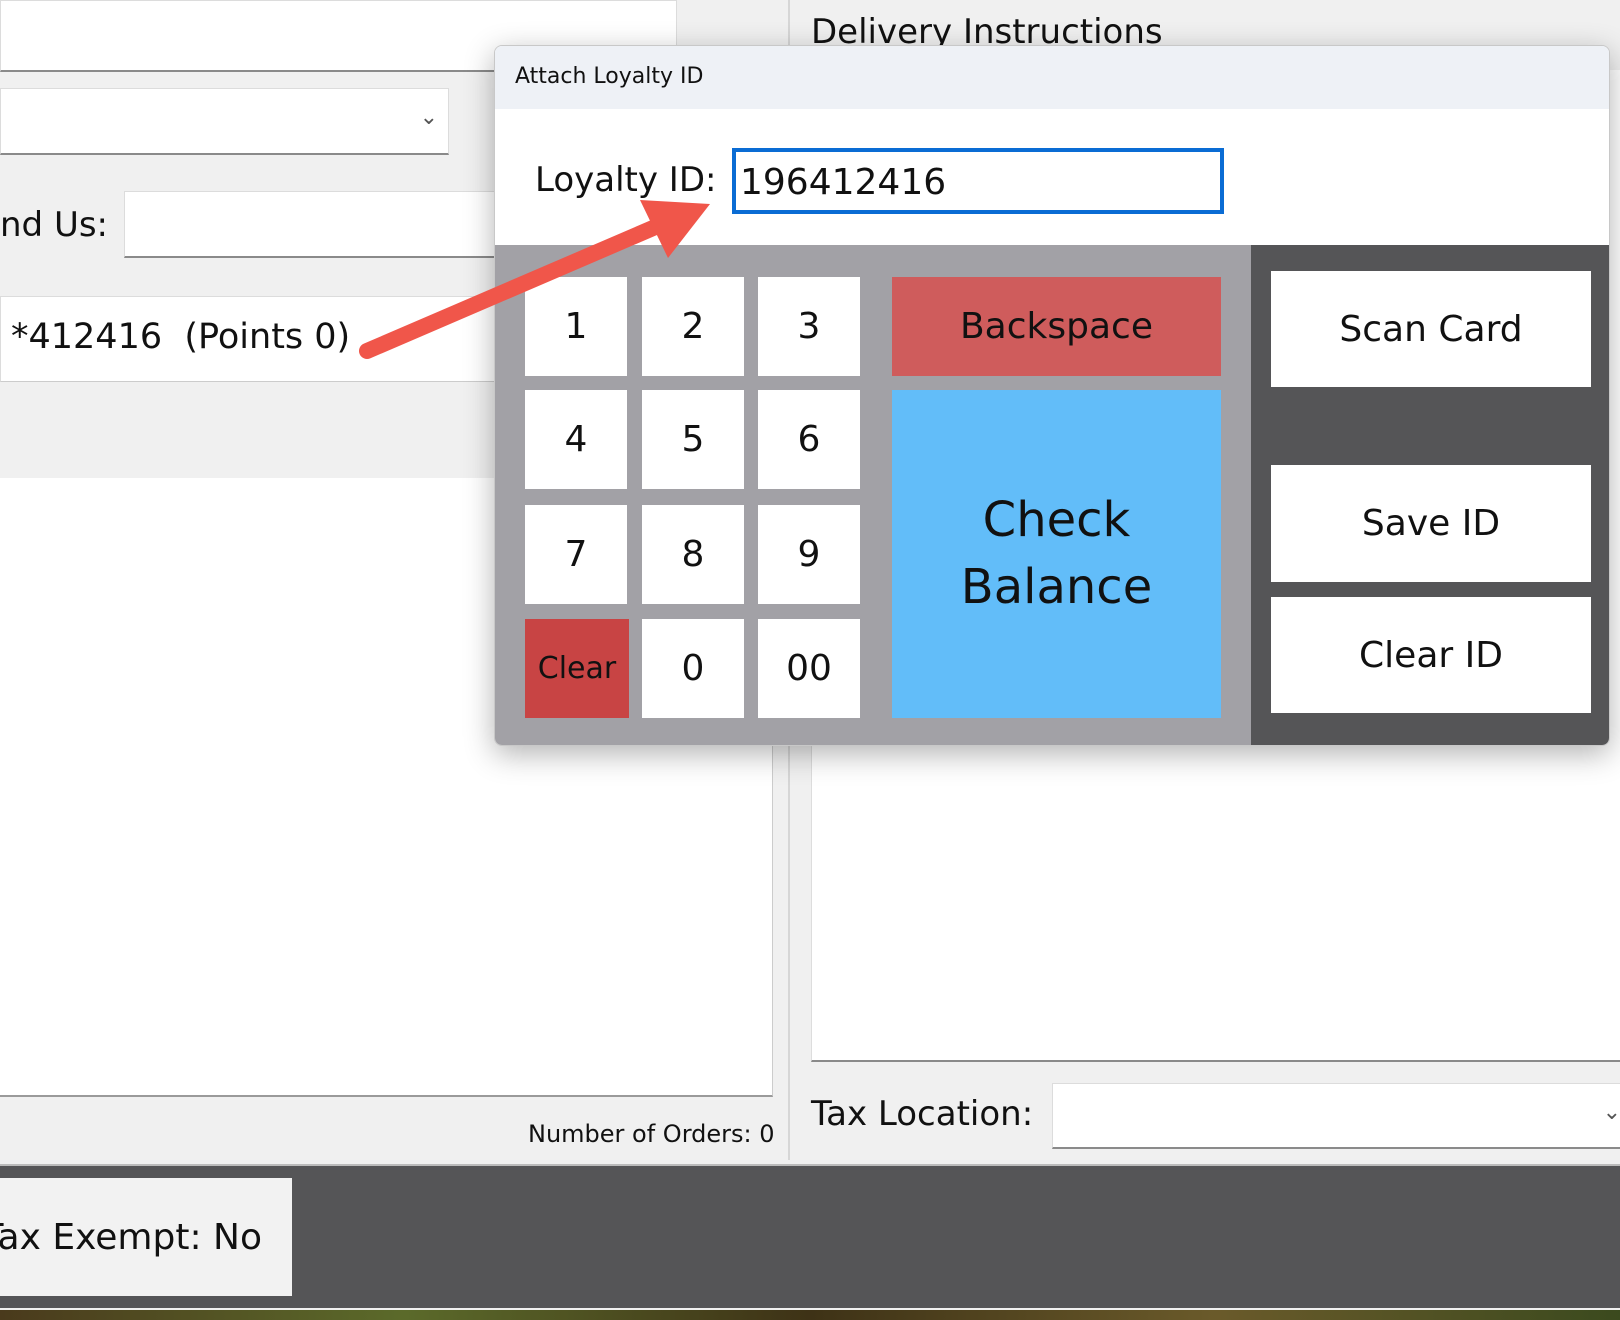 This screenshot has height=1320, width=1620. I want to click on backspace-label: Backspace, so click(1056, 326).